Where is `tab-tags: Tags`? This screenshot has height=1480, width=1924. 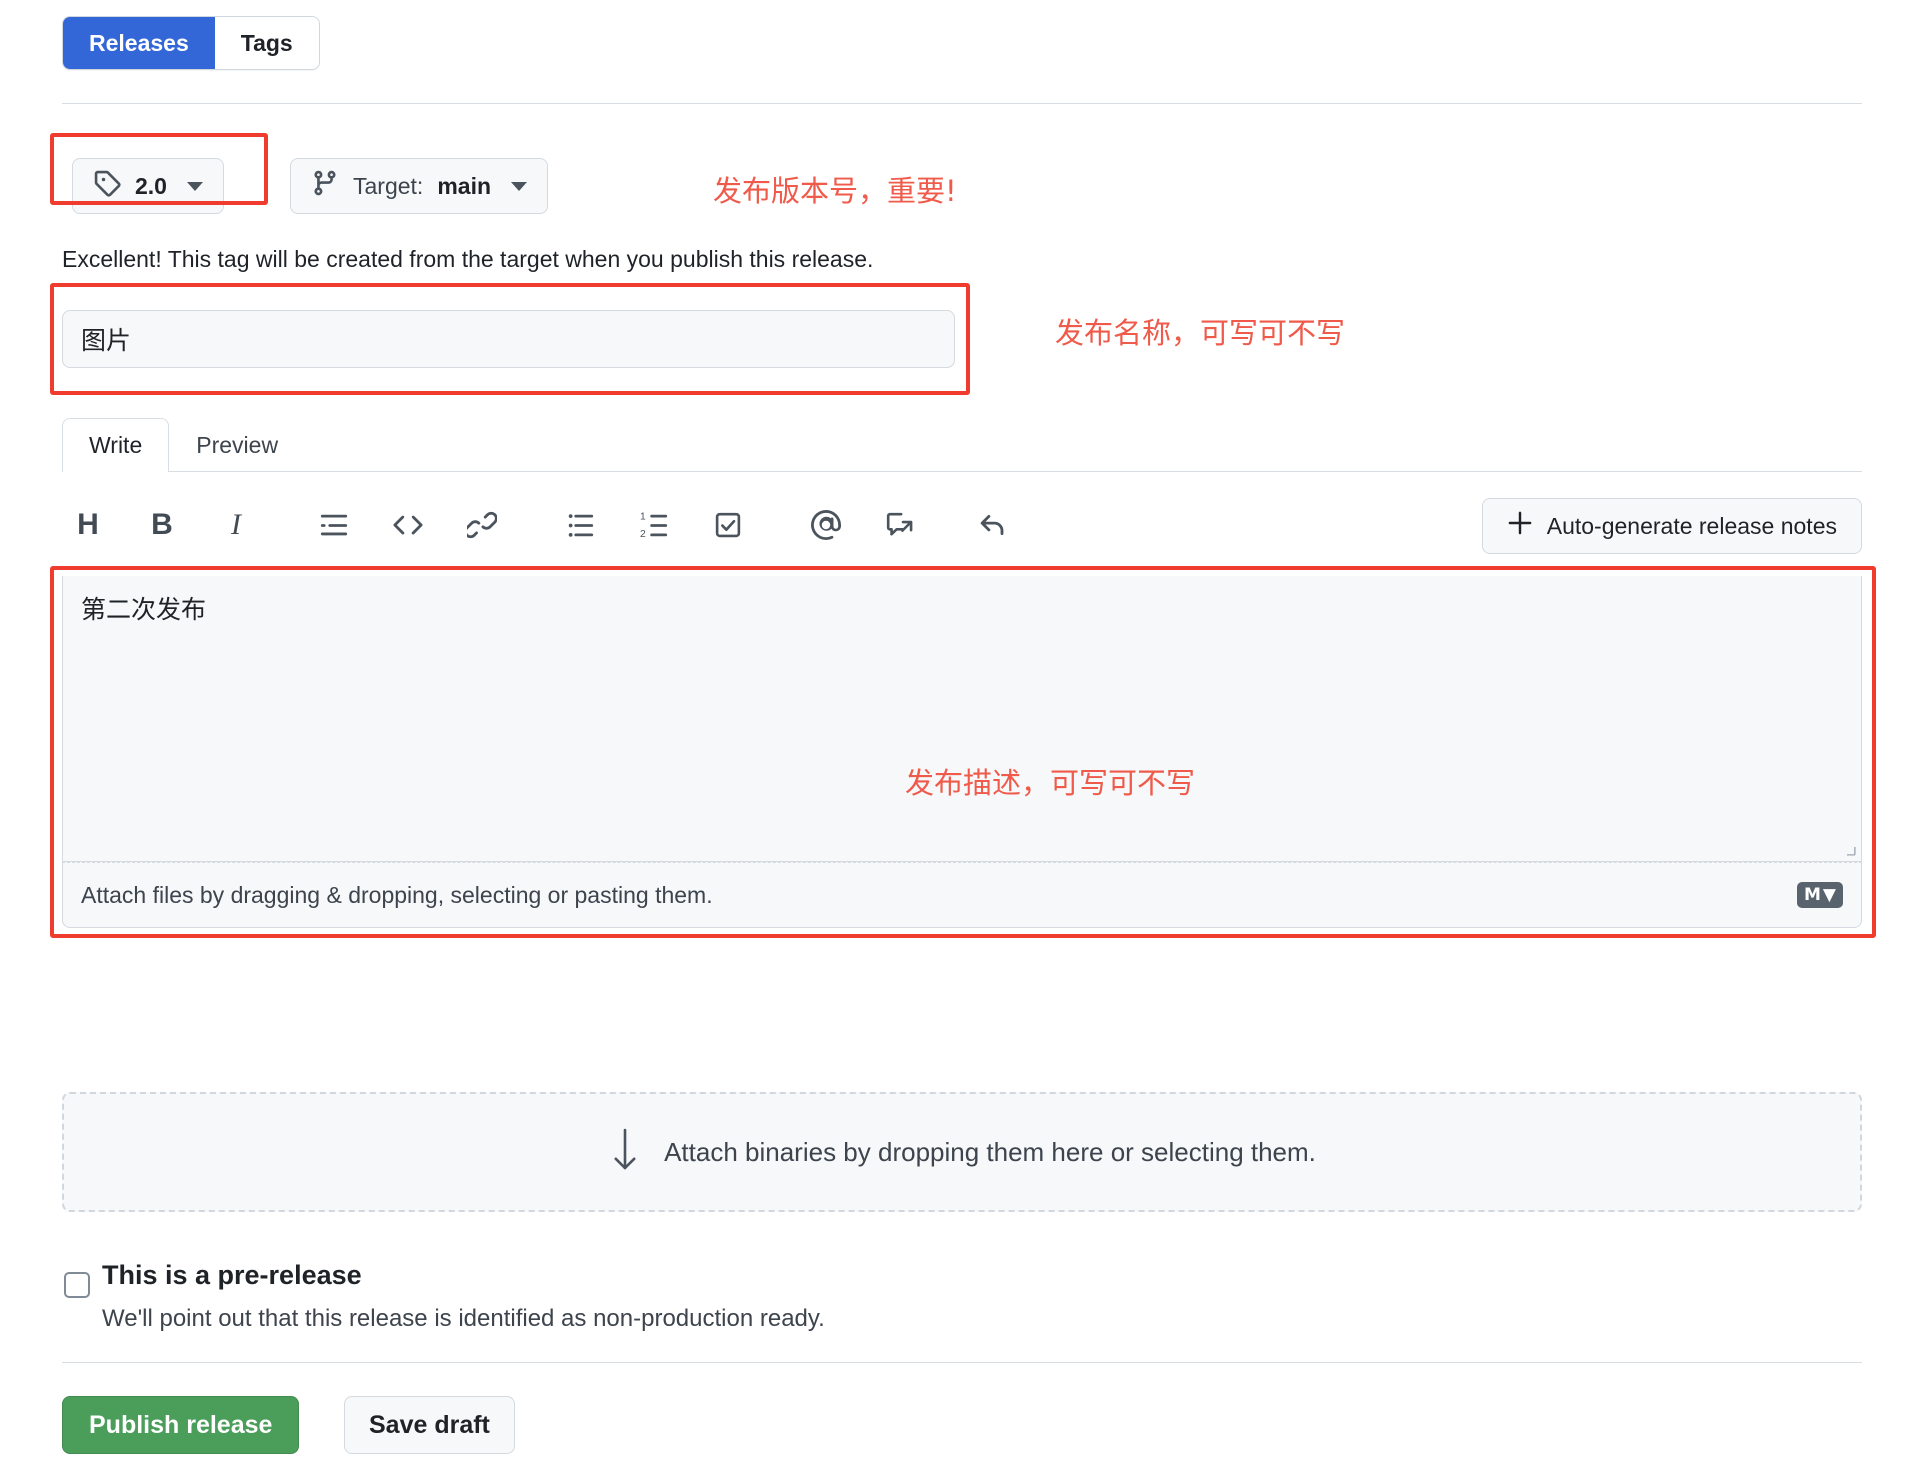 tab-tags: Tags is located at coordinates (266, 43).